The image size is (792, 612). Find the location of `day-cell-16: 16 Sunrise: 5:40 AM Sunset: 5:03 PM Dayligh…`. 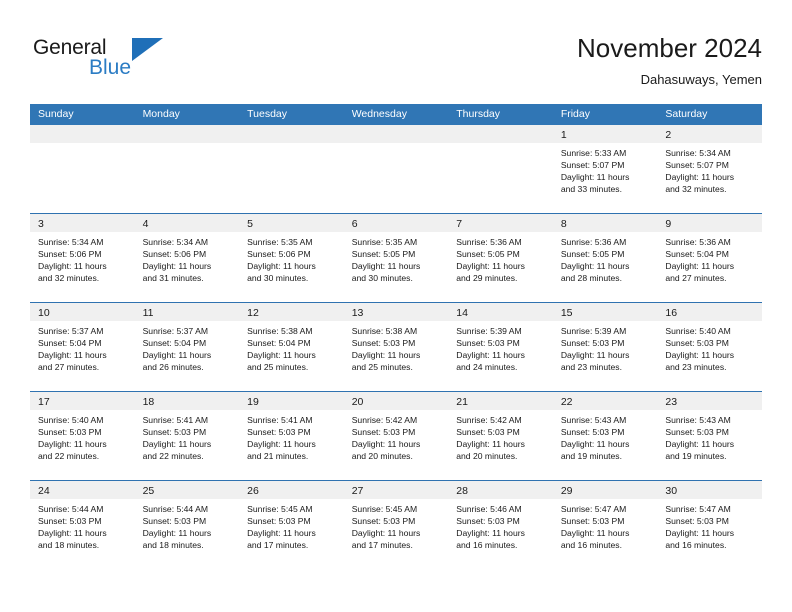

day-cell-16: 16 Sunrise: 5:40 AM Sunset: 5:03 PM Dayligh… is located at coordinates (709, 347).